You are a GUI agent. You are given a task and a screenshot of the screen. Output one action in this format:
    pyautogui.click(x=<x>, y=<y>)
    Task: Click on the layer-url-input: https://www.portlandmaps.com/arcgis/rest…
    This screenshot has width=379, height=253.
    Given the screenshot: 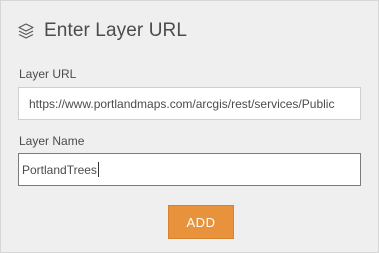 What is the action you would take?
    pyautogui.click(x=189, y=103)
    